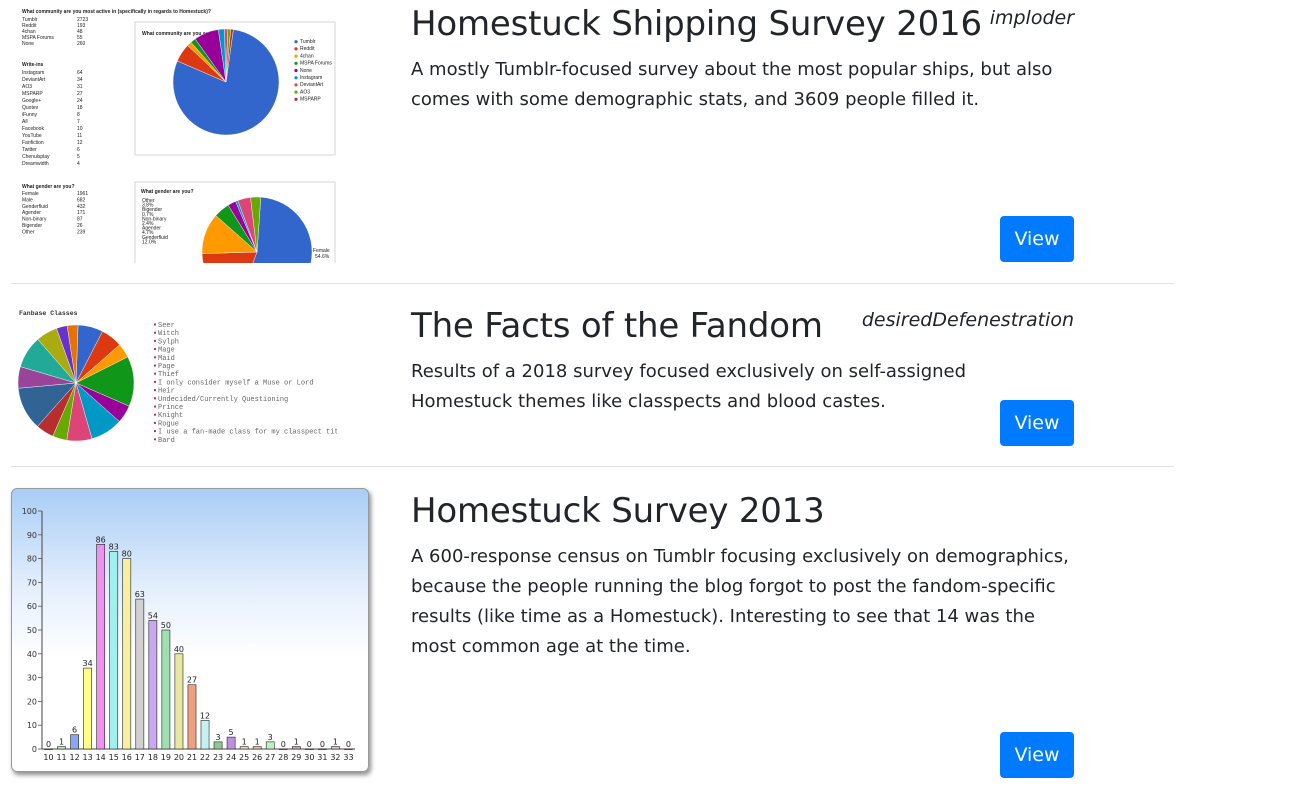 The width and height of the screenshot is (1297, 789). What do you see at coordinates (80, 108) in the screenshot?
I see `table-cell-value: 18` at bounding box center [80, 108].